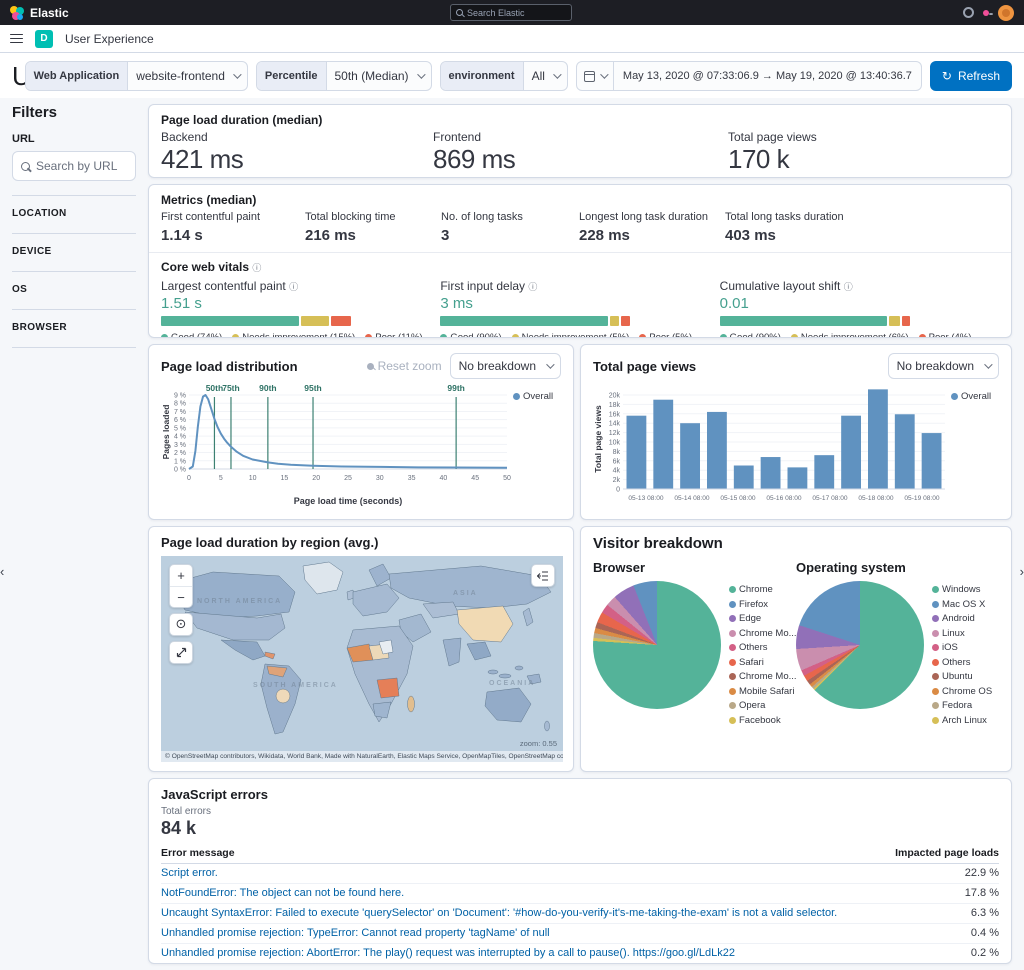  I want to click on map-zoom-out-button: −, so click(181, 596).